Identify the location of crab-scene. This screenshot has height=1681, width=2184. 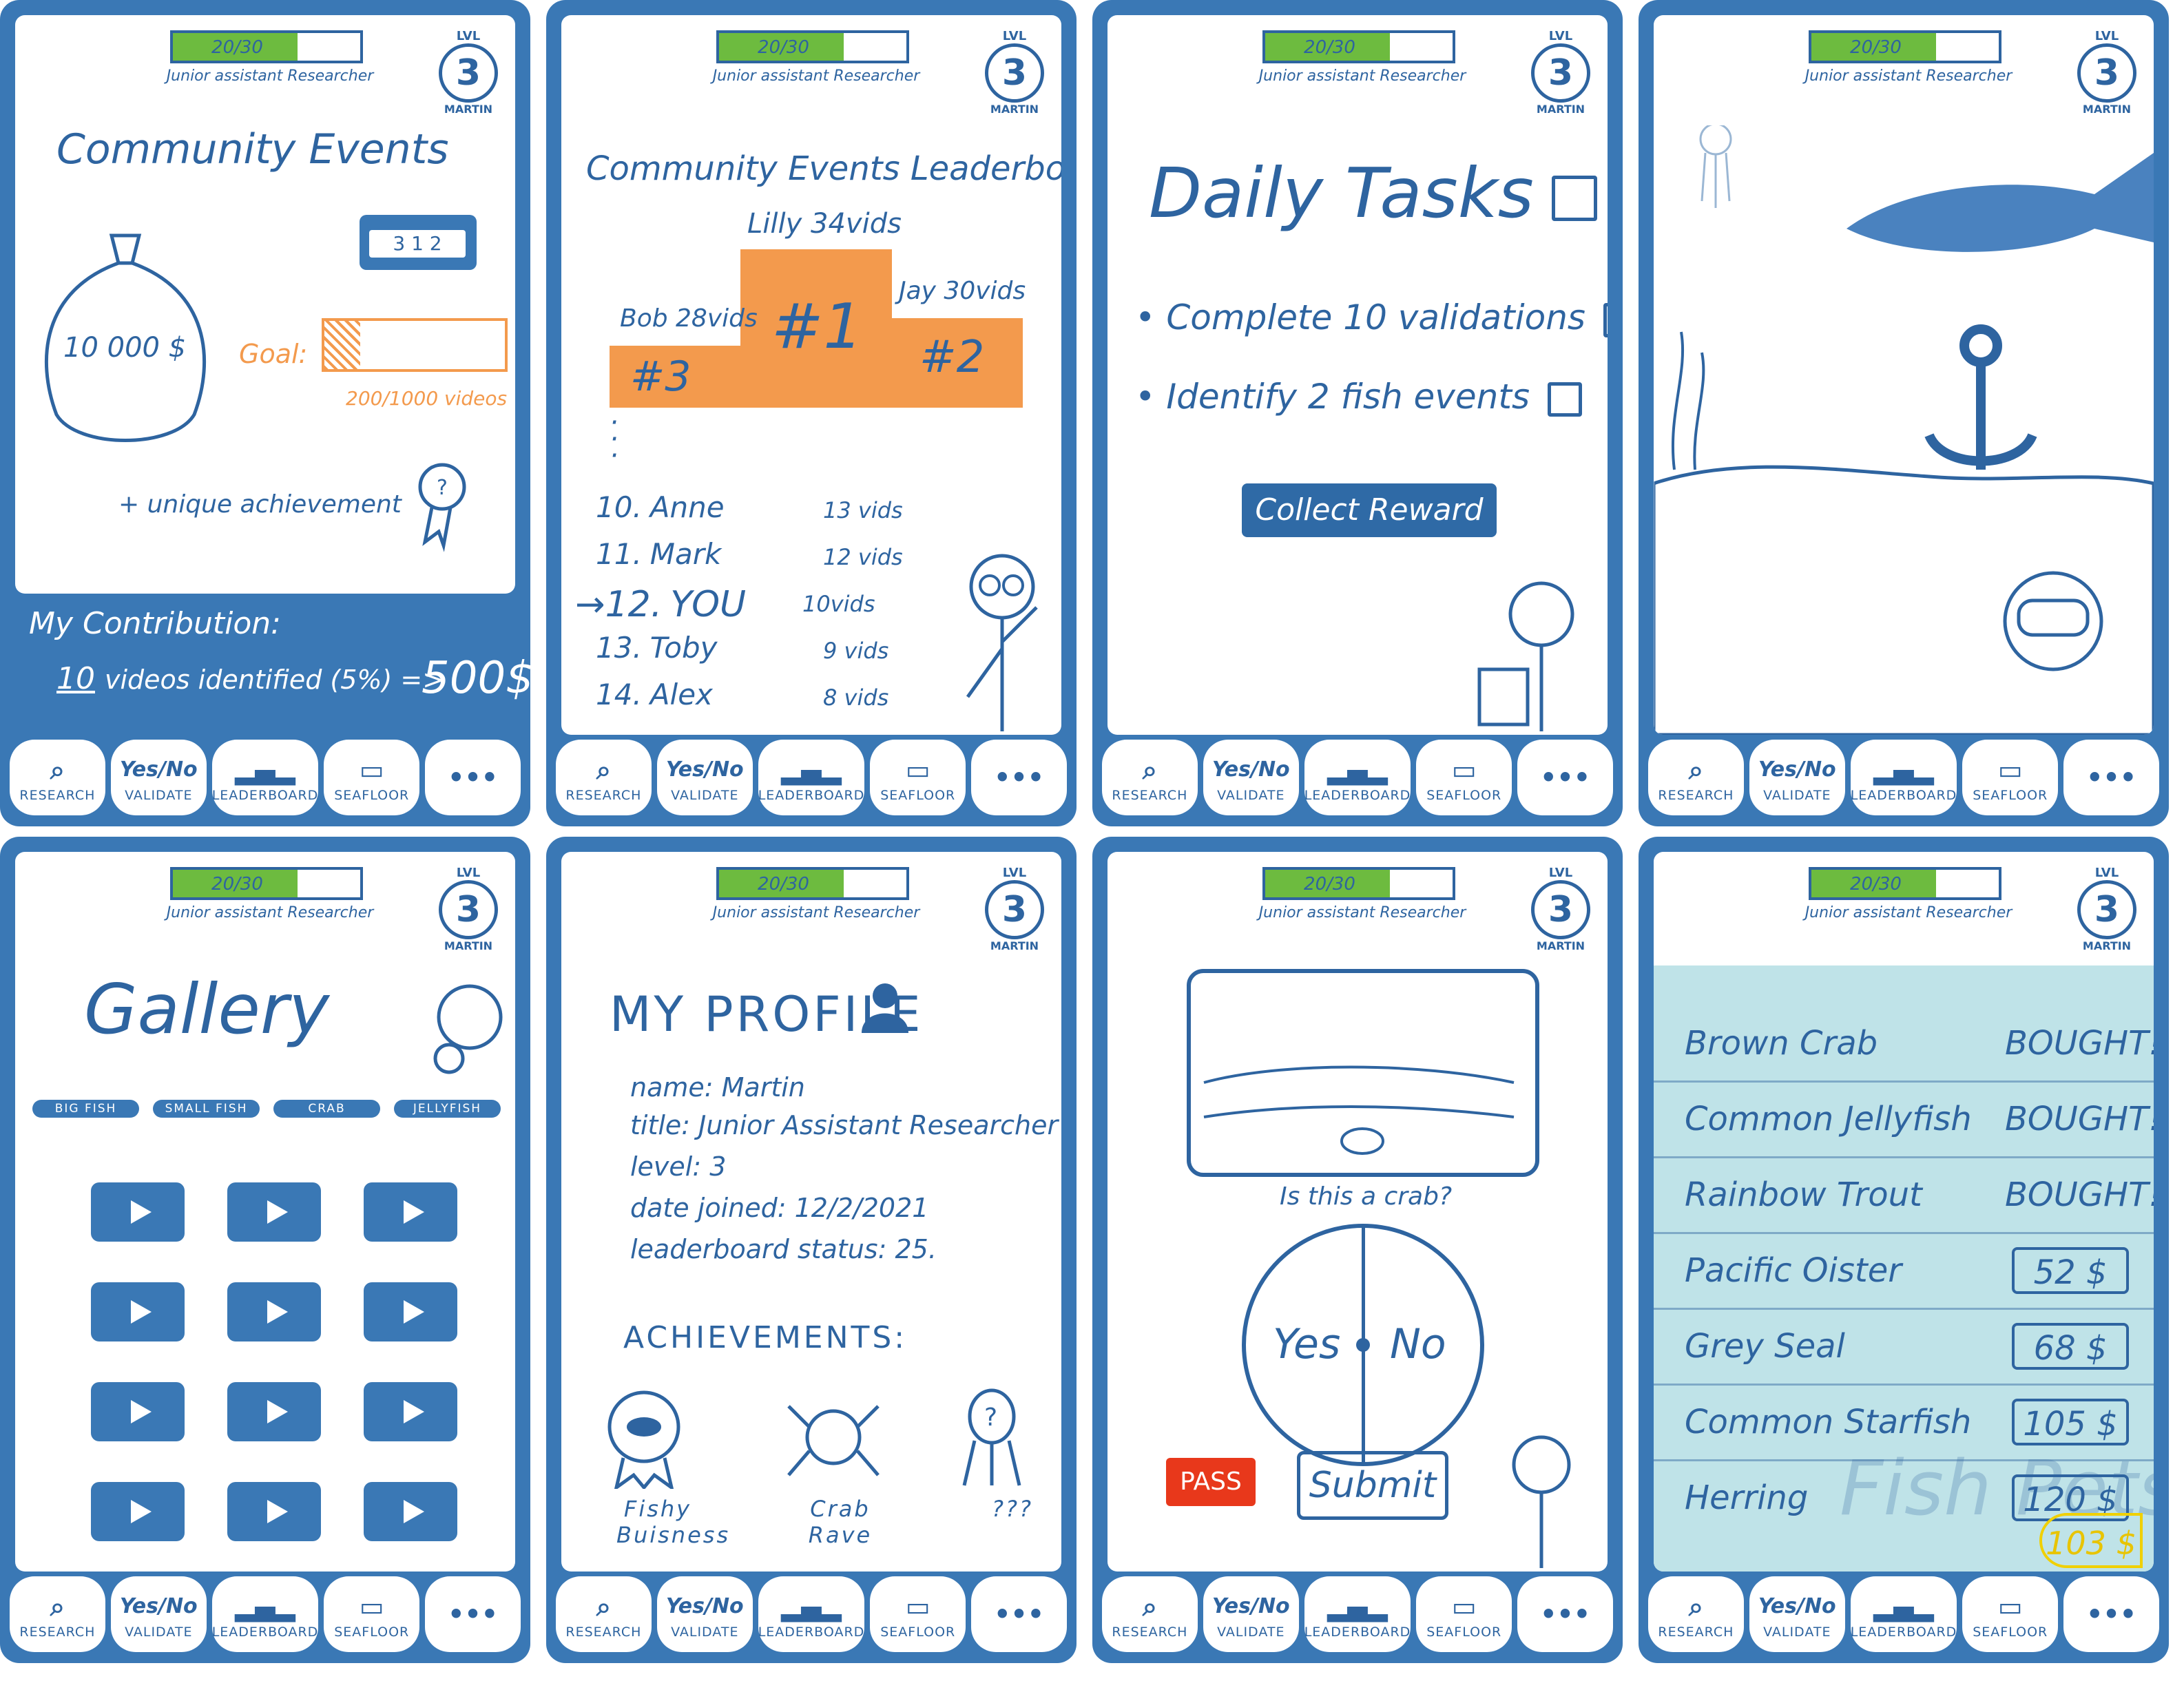
(1359, 1110).